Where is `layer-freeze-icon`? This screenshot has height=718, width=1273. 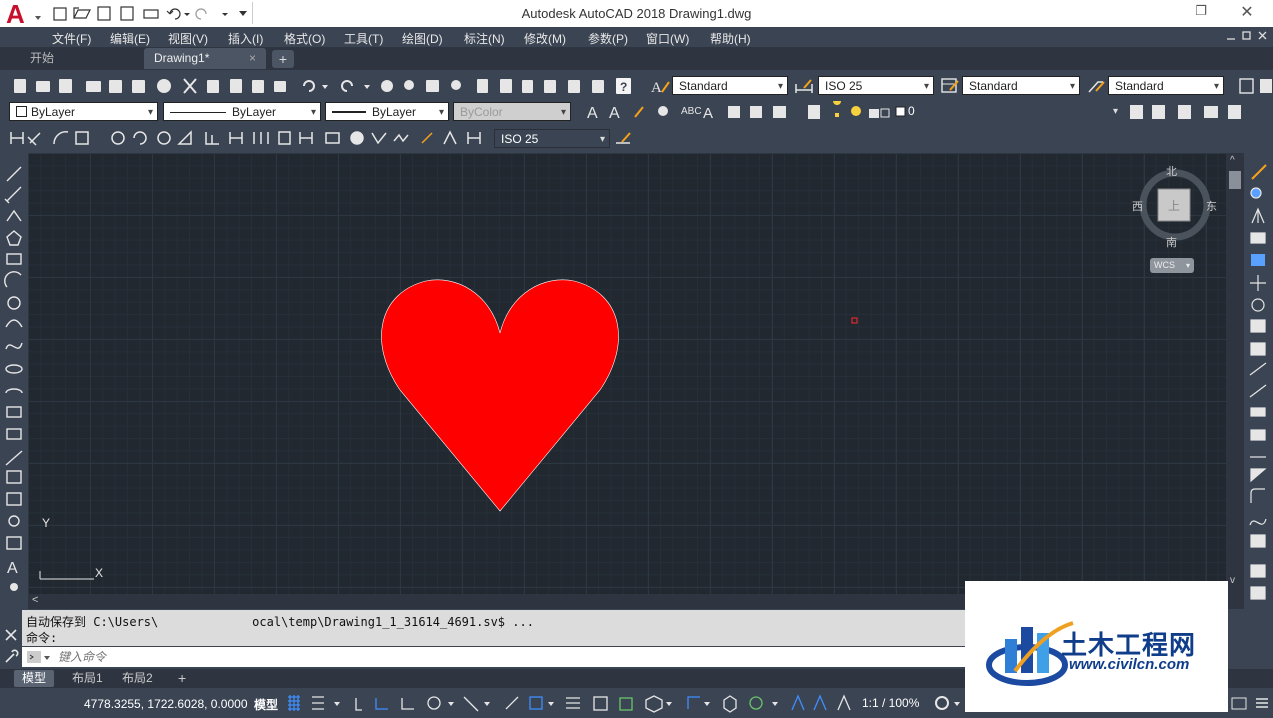
layer-freeze-icon is located at coordinates (1184, 112).